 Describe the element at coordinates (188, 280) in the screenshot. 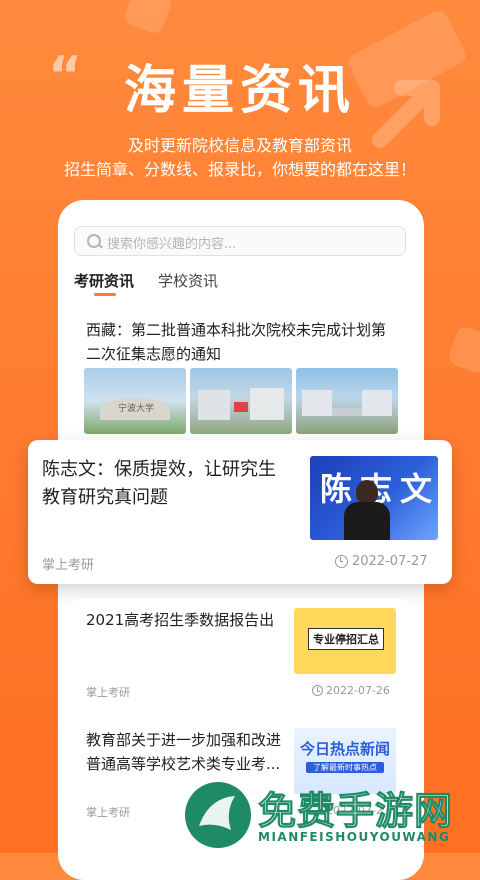

I see `tab-school-news: 学校资讯` at that location.